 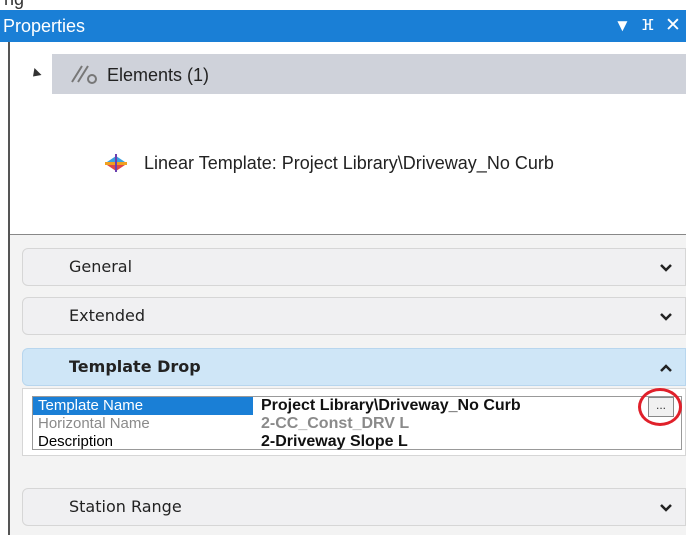 I want to click on highlight-circle, so click(x=660, y=407).